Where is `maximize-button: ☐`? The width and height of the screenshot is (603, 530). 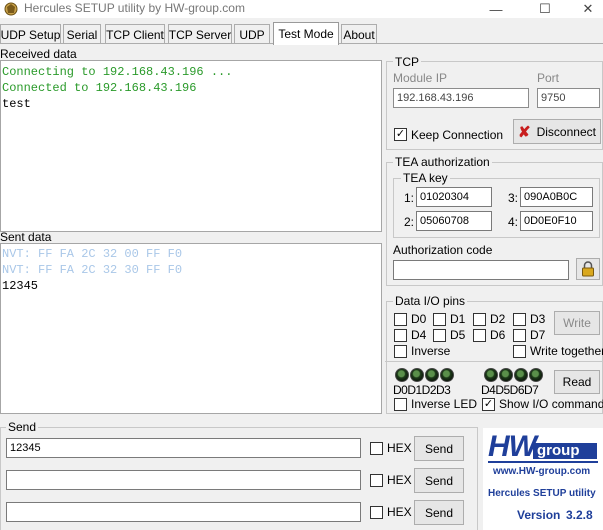 maximize-button: ☐ is located at coordinates (545, 9).